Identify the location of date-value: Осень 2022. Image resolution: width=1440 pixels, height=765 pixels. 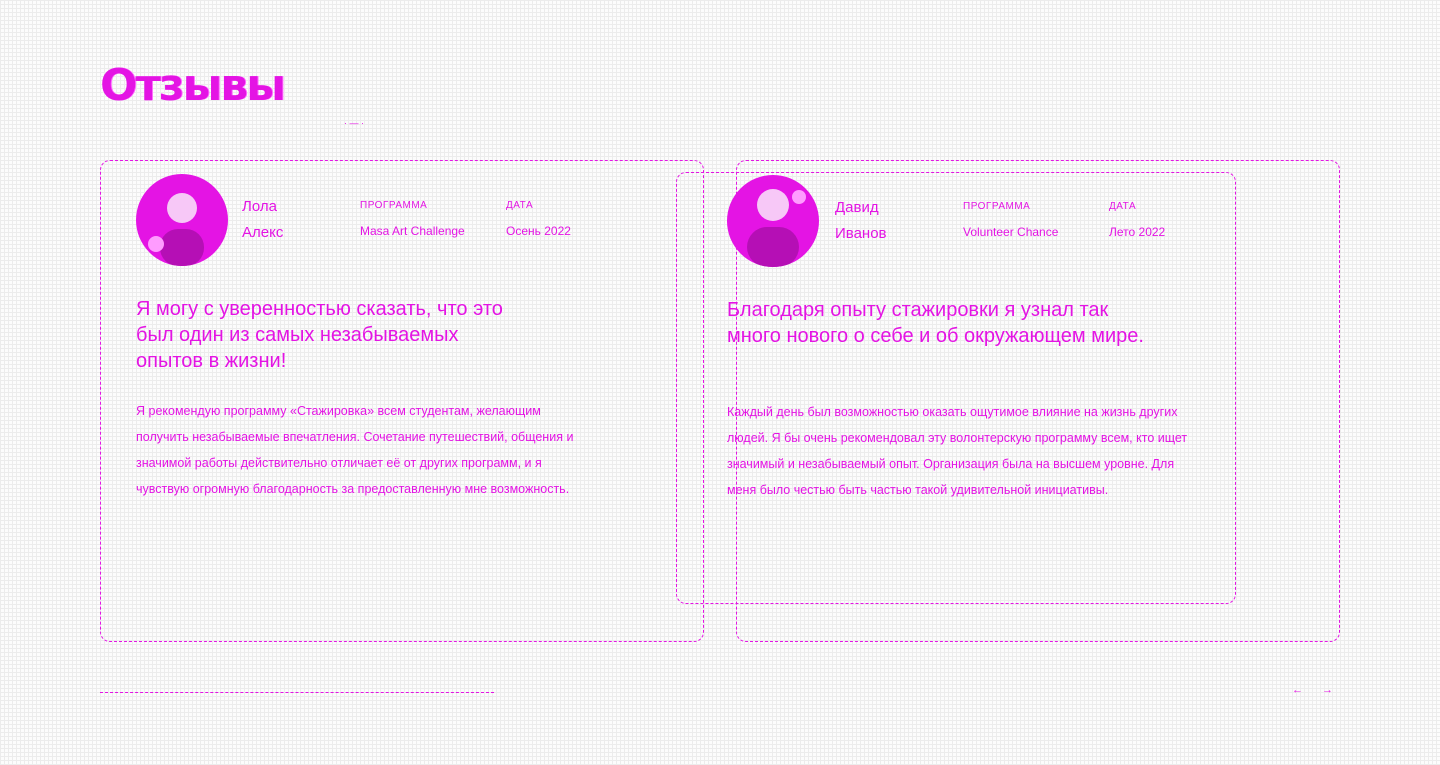
(538, 231).